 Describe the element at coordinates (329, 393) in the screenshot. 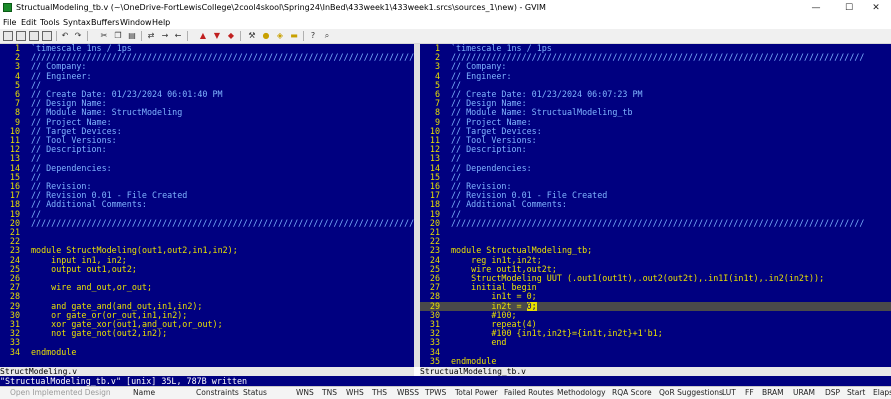

I see `column-header: TNS` at that location.